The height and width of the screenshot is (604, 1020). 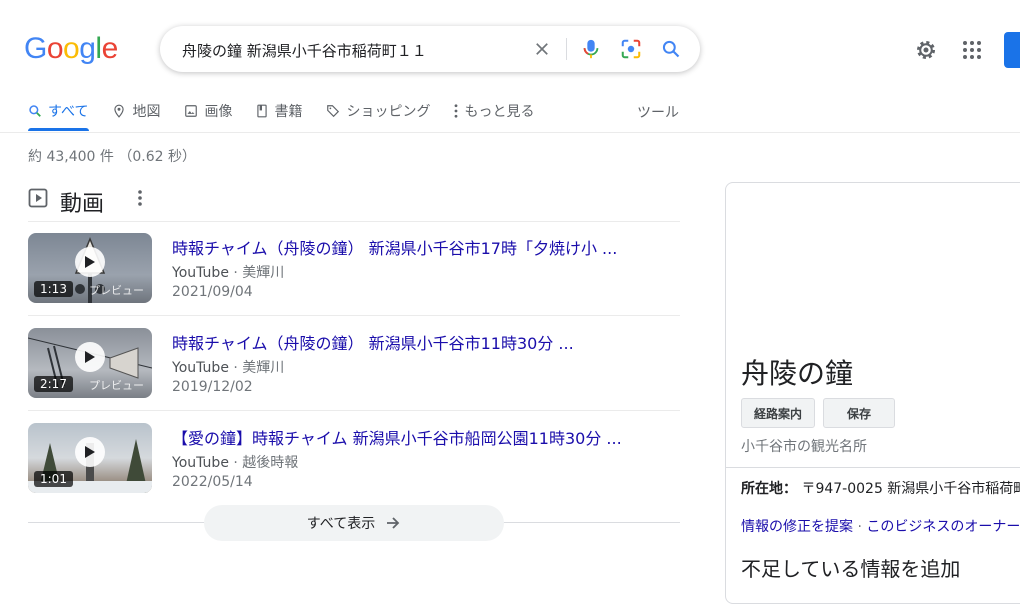 I want to click on settings-gear-icon, so click(x=926, y=50).